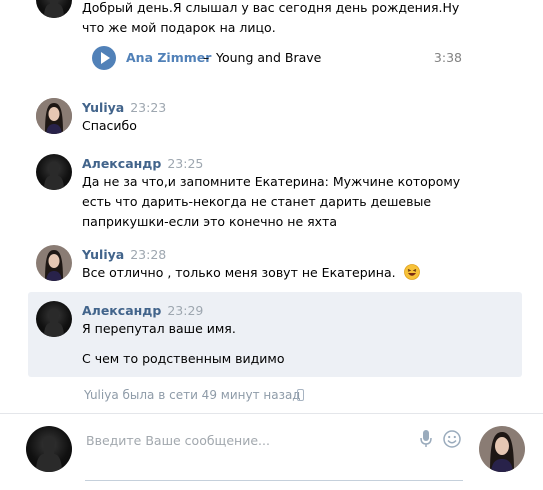 This screenshot has width=543, height=490. I want to click on online-status: Yuliya была в сети 49 минут назад, so click(192, 395).